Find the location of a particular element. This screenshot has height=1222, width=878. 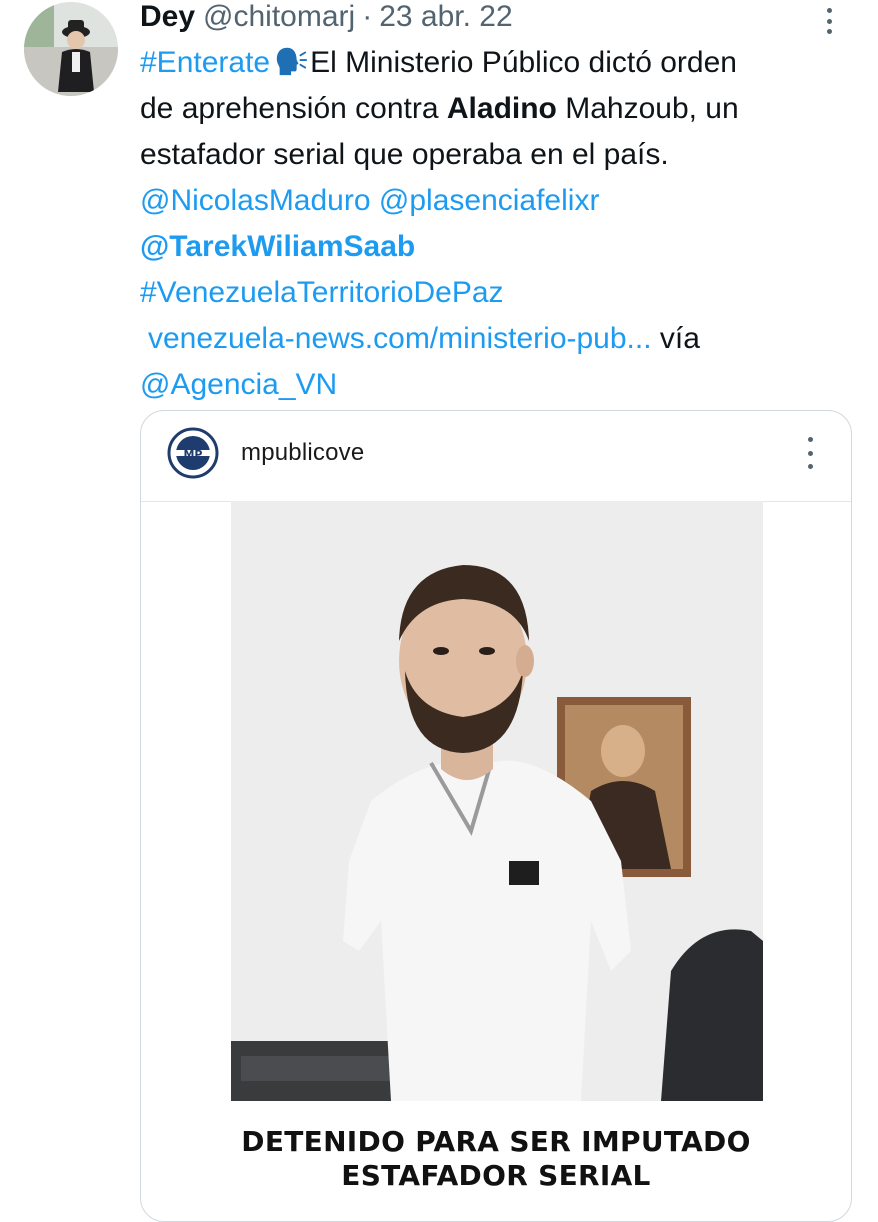

mention-nicolasmaduro: @NicolasMaduro is located at coordinates (255, 200).